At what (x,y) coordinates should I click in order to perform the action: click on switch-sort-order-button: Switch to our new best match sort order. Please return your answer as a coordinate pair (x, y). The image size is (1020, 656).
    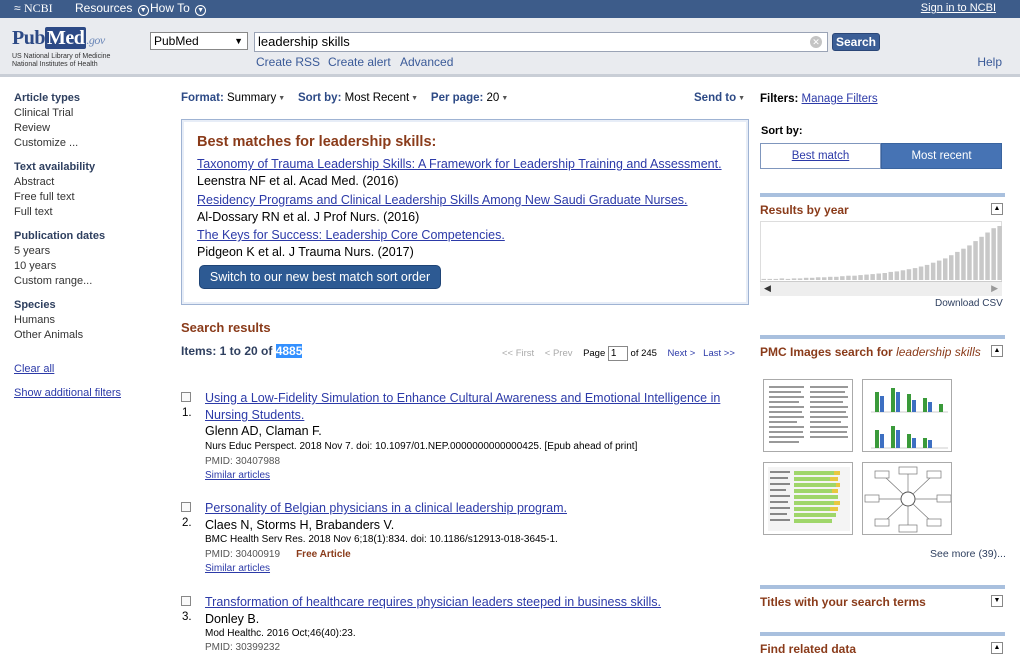
    Looking at the image, I should click on (320, 277).